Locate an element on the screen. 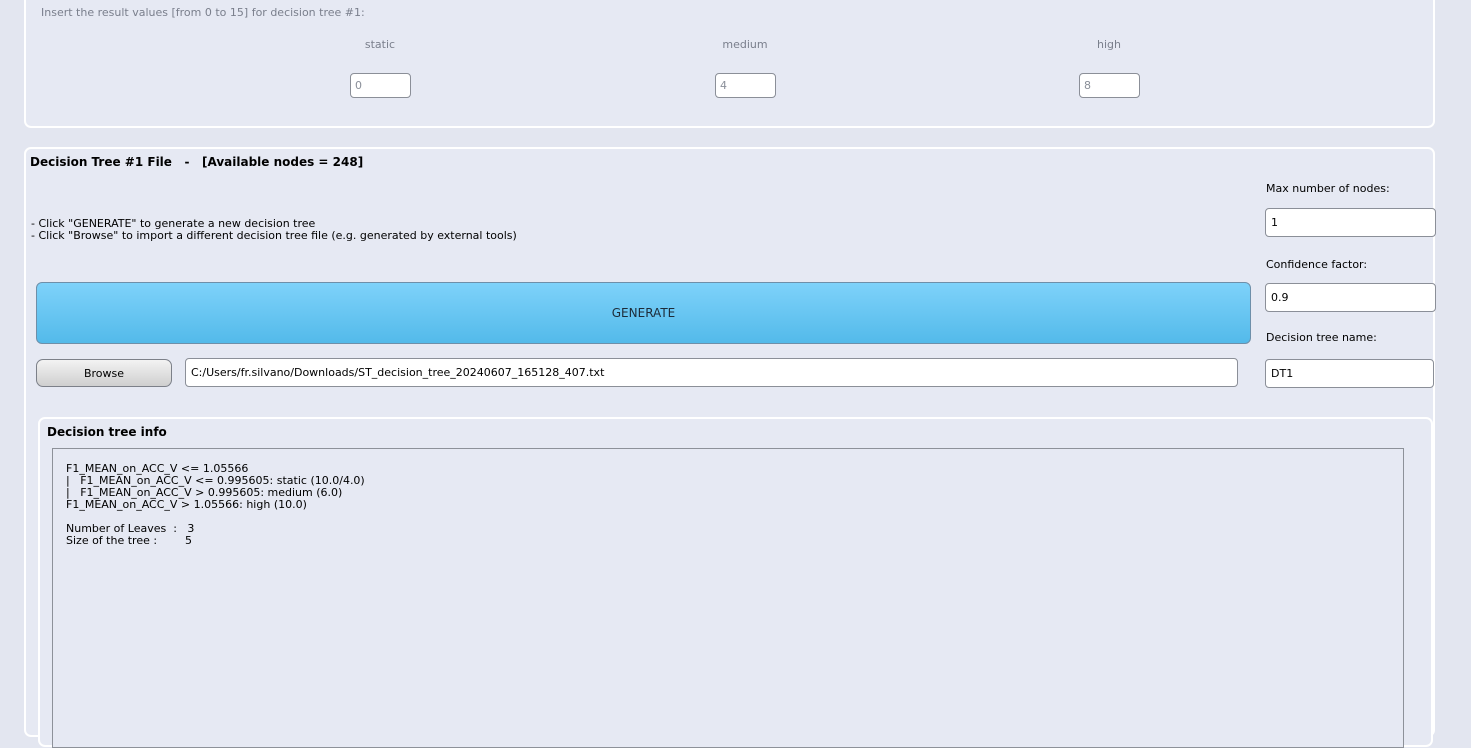 This screenshot has height=748, width=1471. file-path-input is located at coordinates (711, 372).